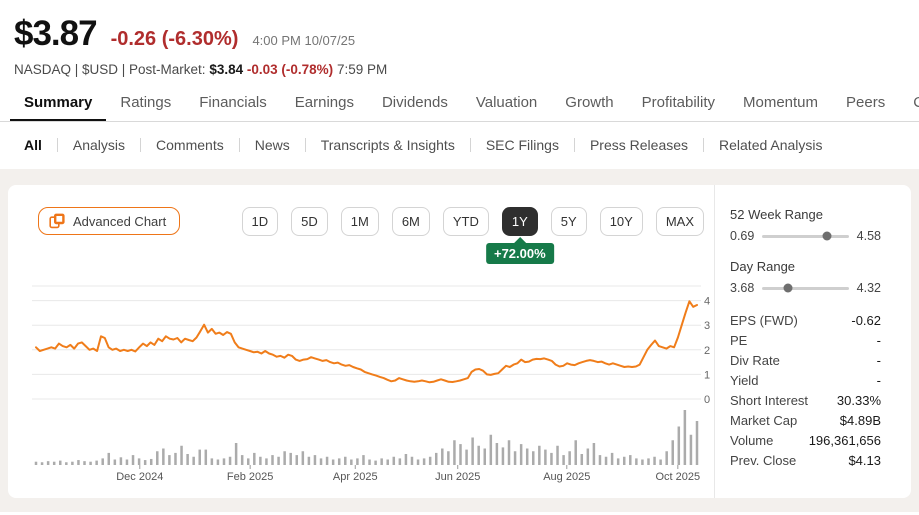 Image resolution: width=919 pixels, height=515 pixels. Describe the element at coordinates (260, 221) in the screenshot. I see `range-button-1d: 1D` at that location.